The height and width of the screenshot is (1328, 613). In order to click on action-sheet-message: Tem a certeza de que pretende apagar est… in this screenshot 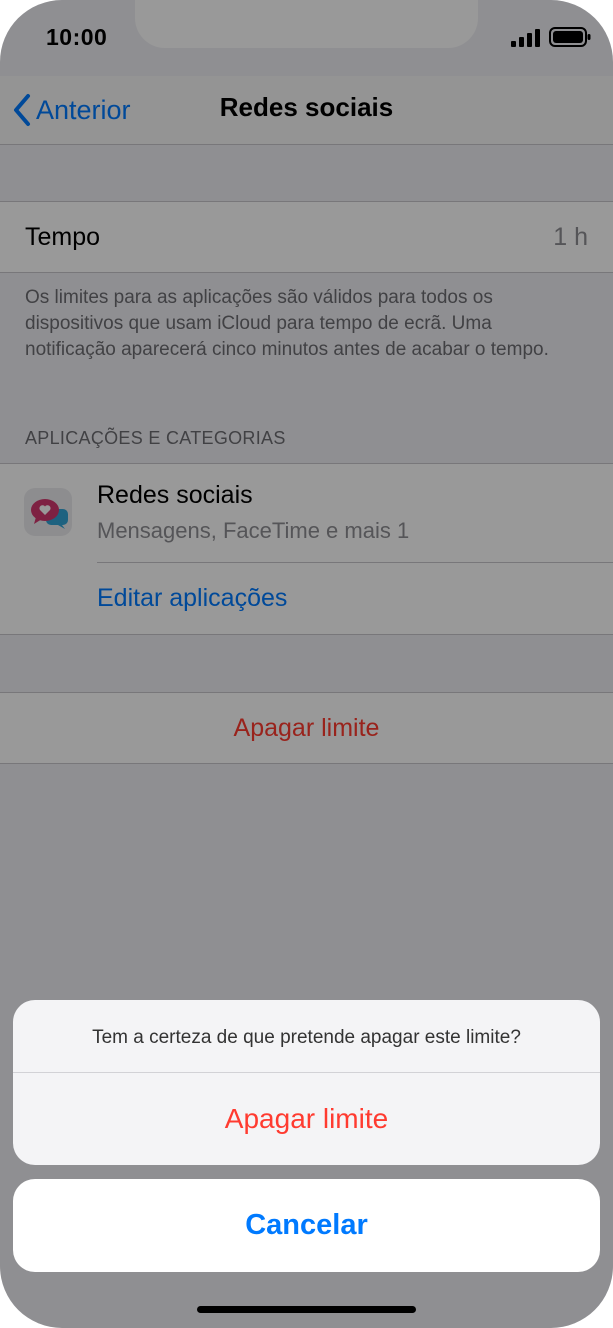, I will do `click(306, 1037)`.